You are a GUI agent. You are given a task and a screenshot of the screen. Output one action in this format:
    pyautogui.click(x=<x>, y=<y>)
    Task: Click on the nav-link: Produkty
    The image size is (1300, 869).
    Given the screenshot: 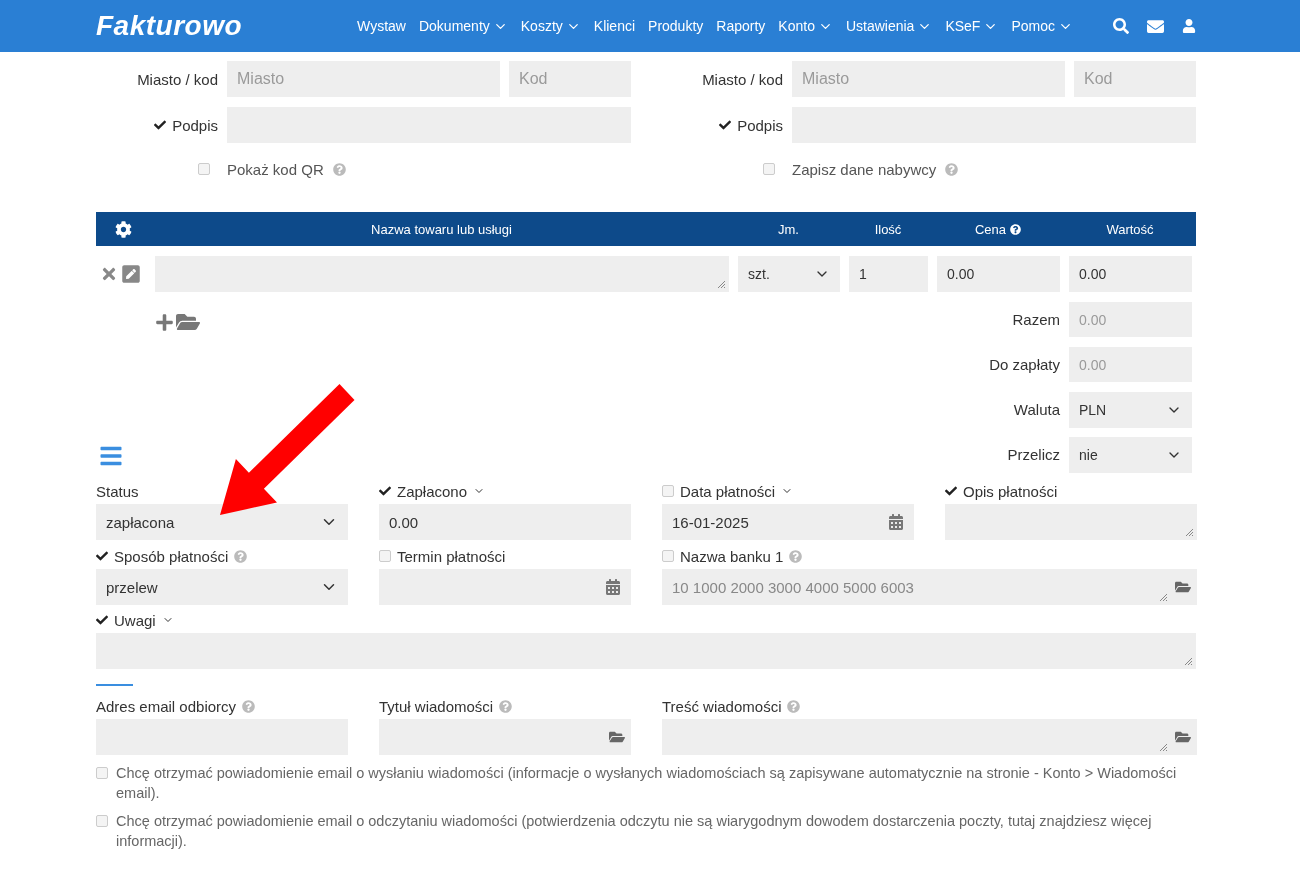 What is the action you would take?
    pyautogui.click(x=676, y=26)
    